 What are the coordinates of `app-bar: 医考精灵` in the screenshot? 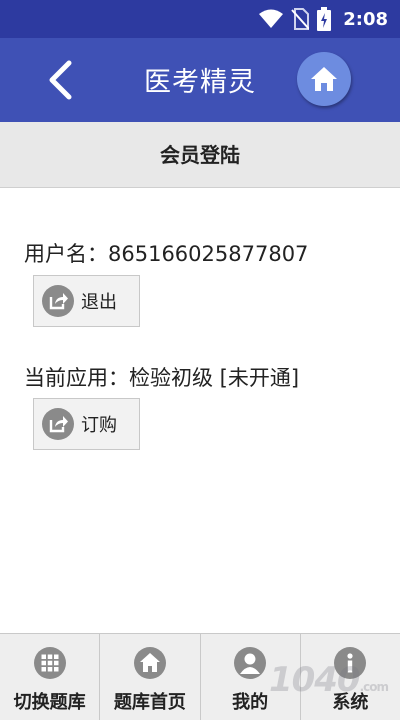 It's located at (200, 80).